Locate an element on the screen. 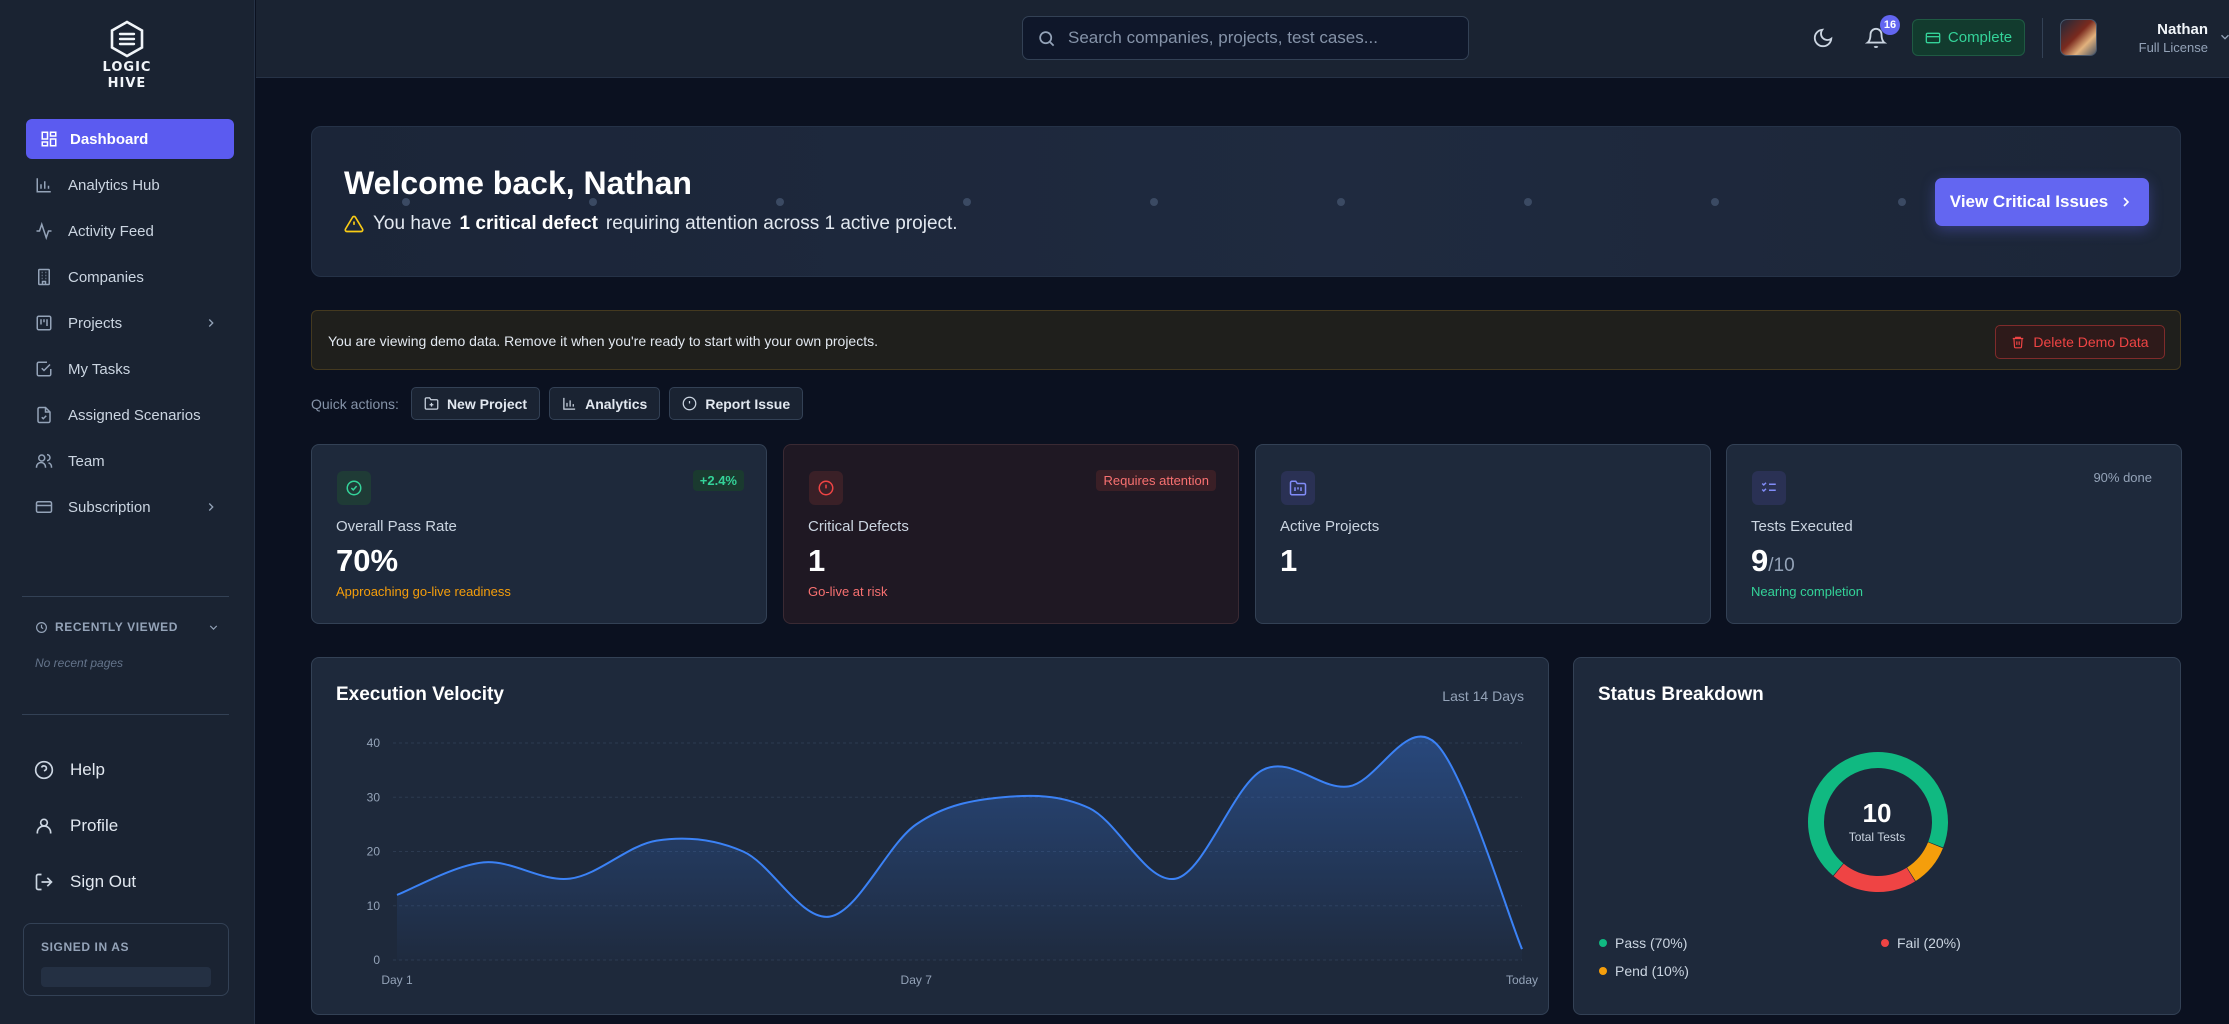  sidebar-item-profile: Profile is located at coordinates (129, 826).